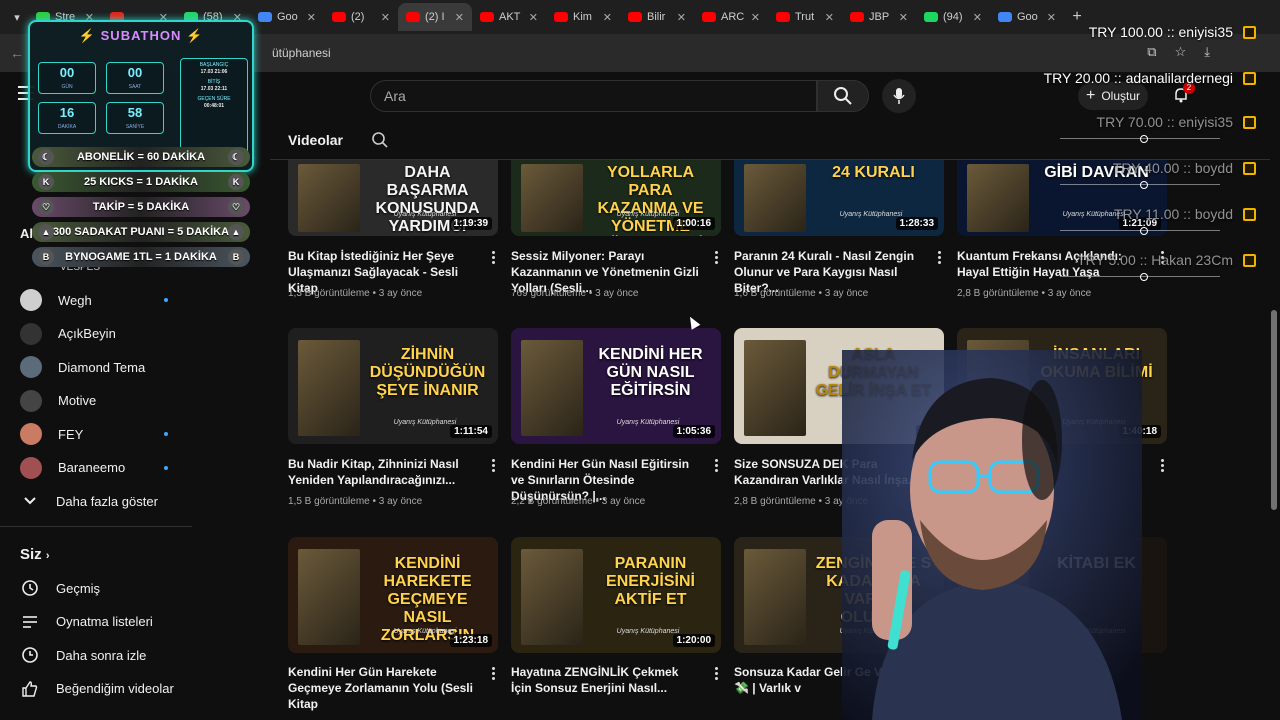  I want to click on browser-tab: Bilir ✕, so click(657, 17).